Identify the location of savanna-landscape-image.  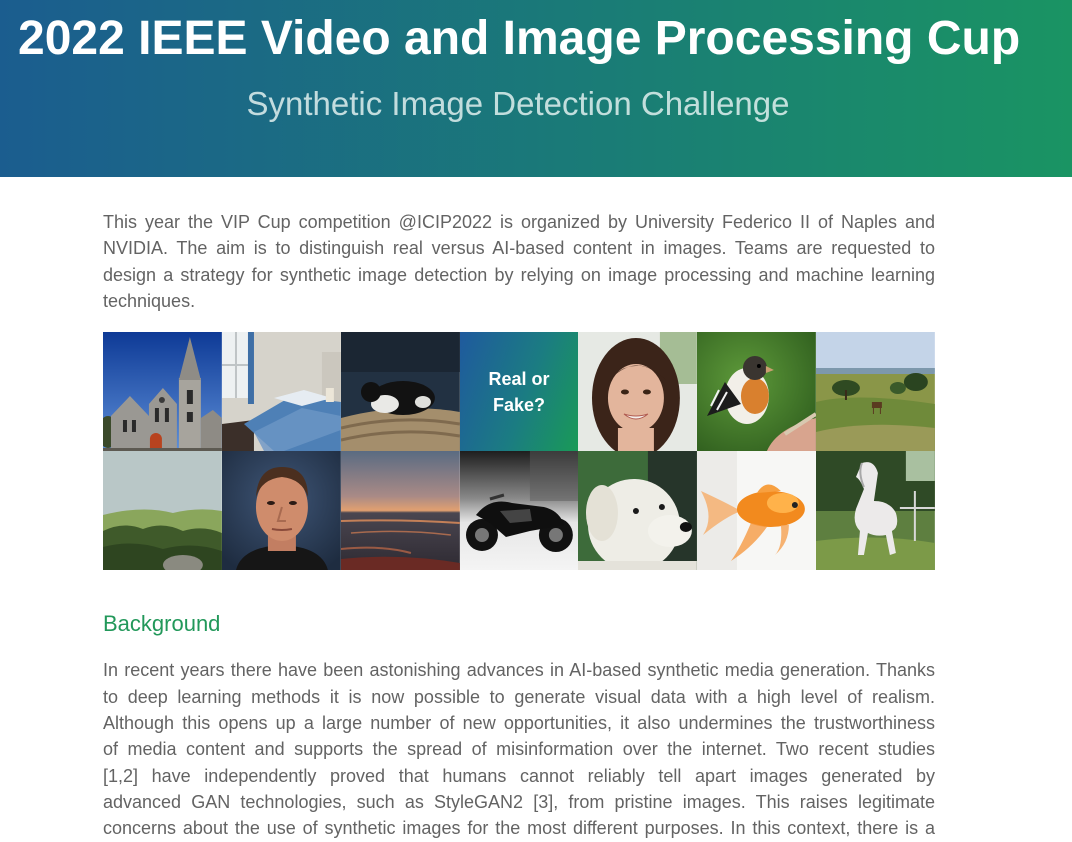
(875, 392).